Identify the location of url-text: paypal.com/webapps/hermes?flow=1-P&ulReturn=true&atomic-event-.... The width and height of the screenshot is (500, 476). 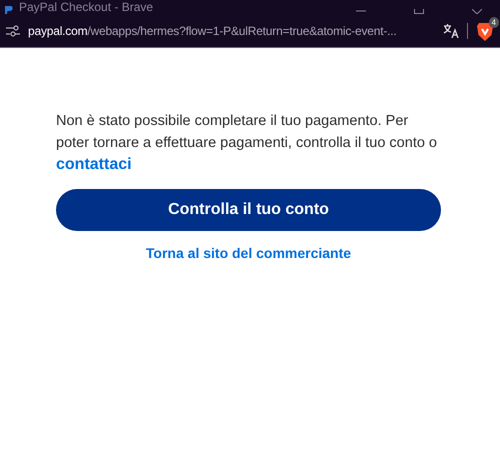
(231, 31).